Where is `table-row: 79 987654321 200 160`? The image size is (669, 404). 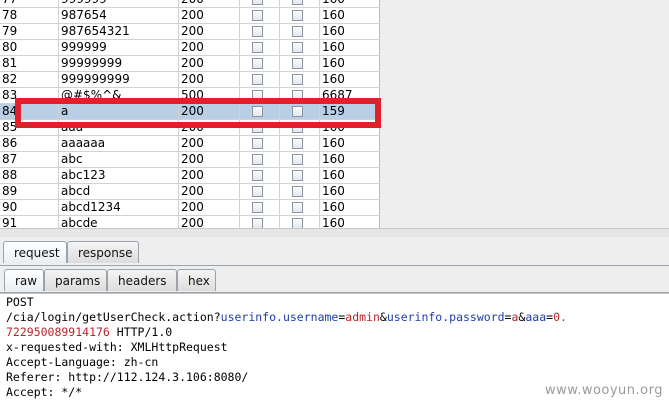 table-row: 79 987654321 200 160 is located at coordinates (190, 32).